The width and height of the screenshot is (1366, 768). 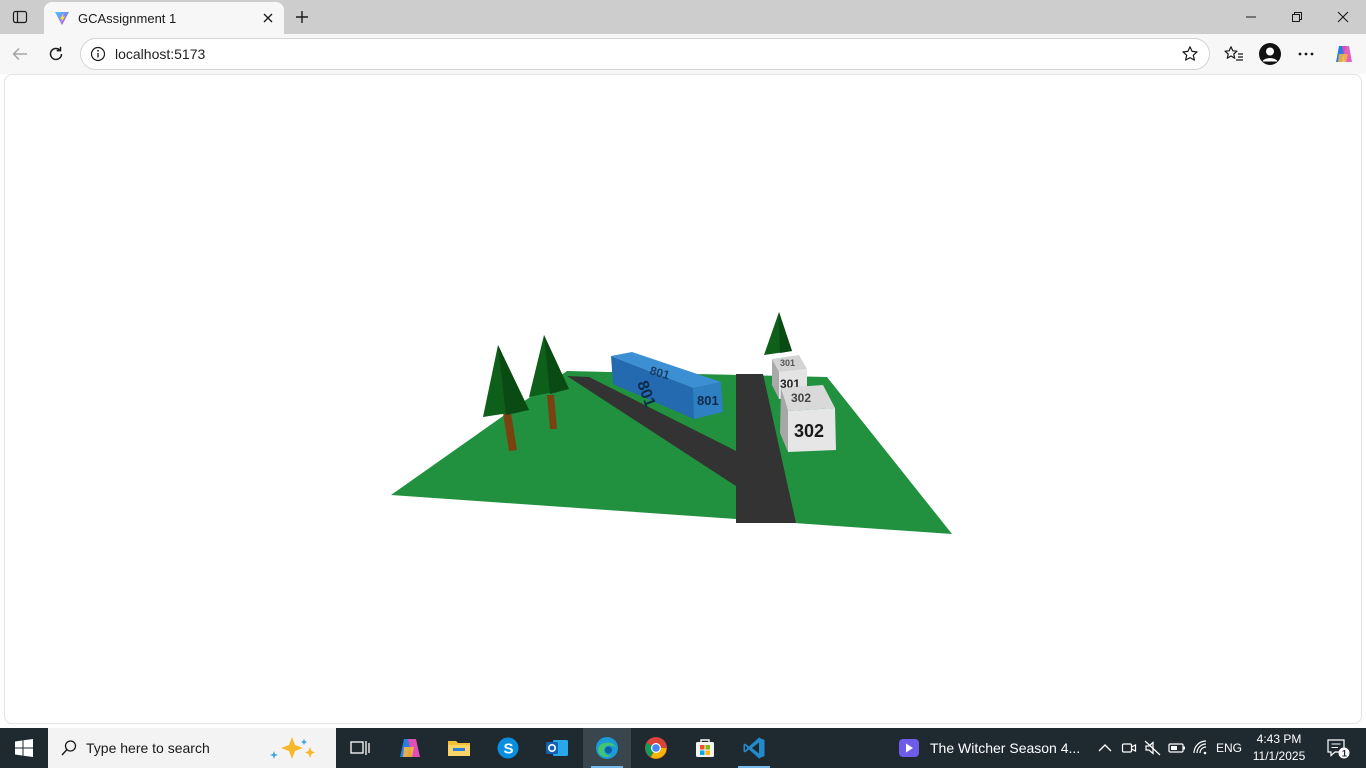 I want to click on plus-icon, so click(x=302, y=17).